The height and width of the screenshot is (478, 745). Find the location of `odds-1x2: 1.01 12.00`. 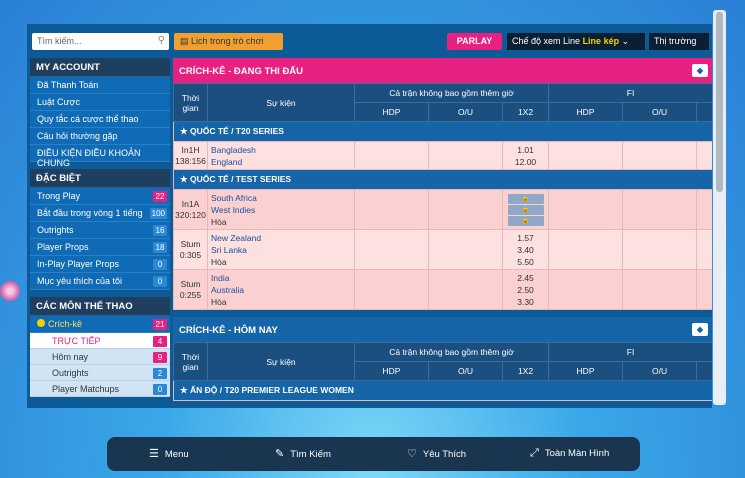

odds-1x2: 1.01 12.00 is located at coordinates (525, 155).